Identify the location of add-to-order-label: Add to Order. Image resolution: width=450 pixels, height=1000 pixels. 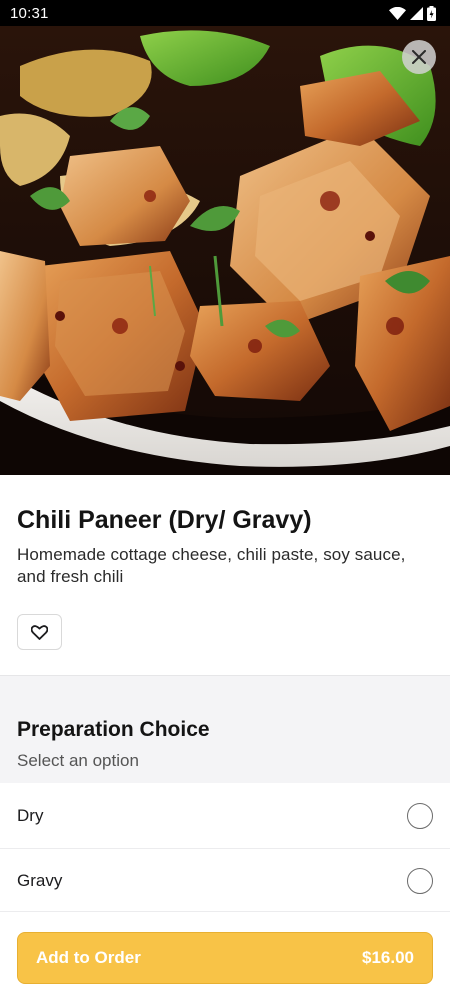
(88, 957).